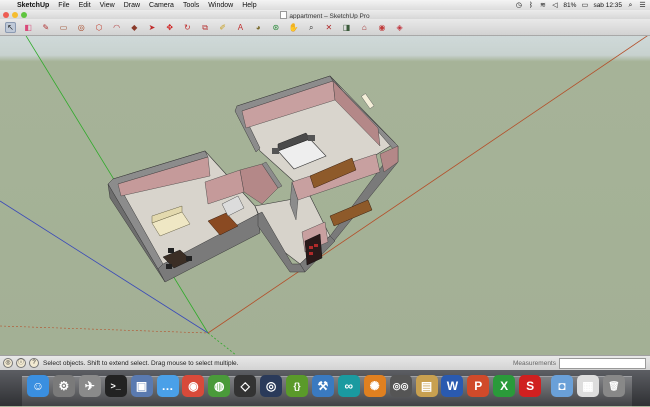  What do you see at coordinates (169, 27) in the screenshot?
I see `move-tool-icon: ✥` at bounding box center [169, 27].